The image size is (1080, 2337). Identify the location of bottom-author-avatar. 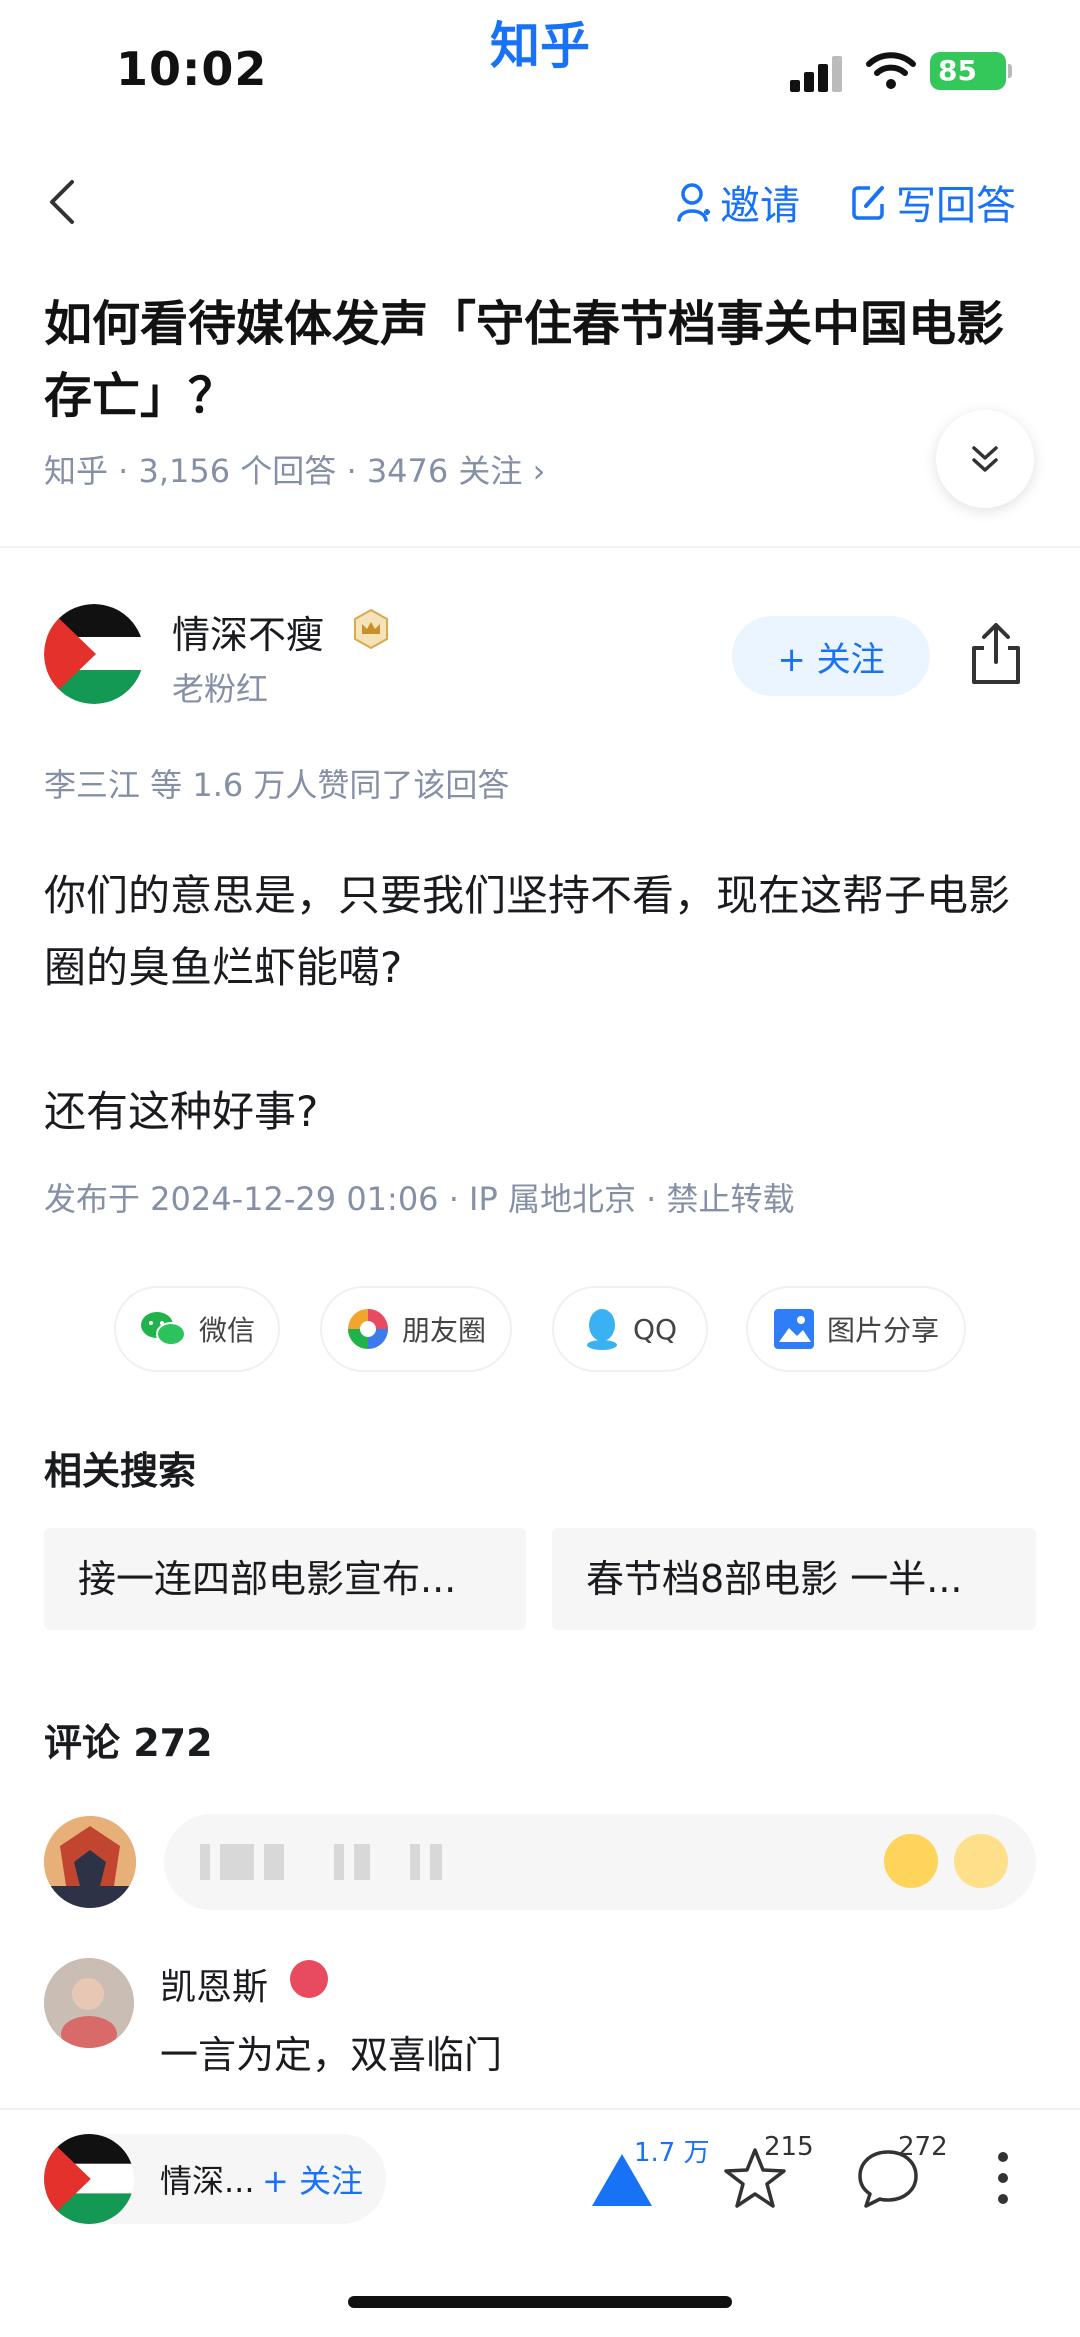
(89, 2179).